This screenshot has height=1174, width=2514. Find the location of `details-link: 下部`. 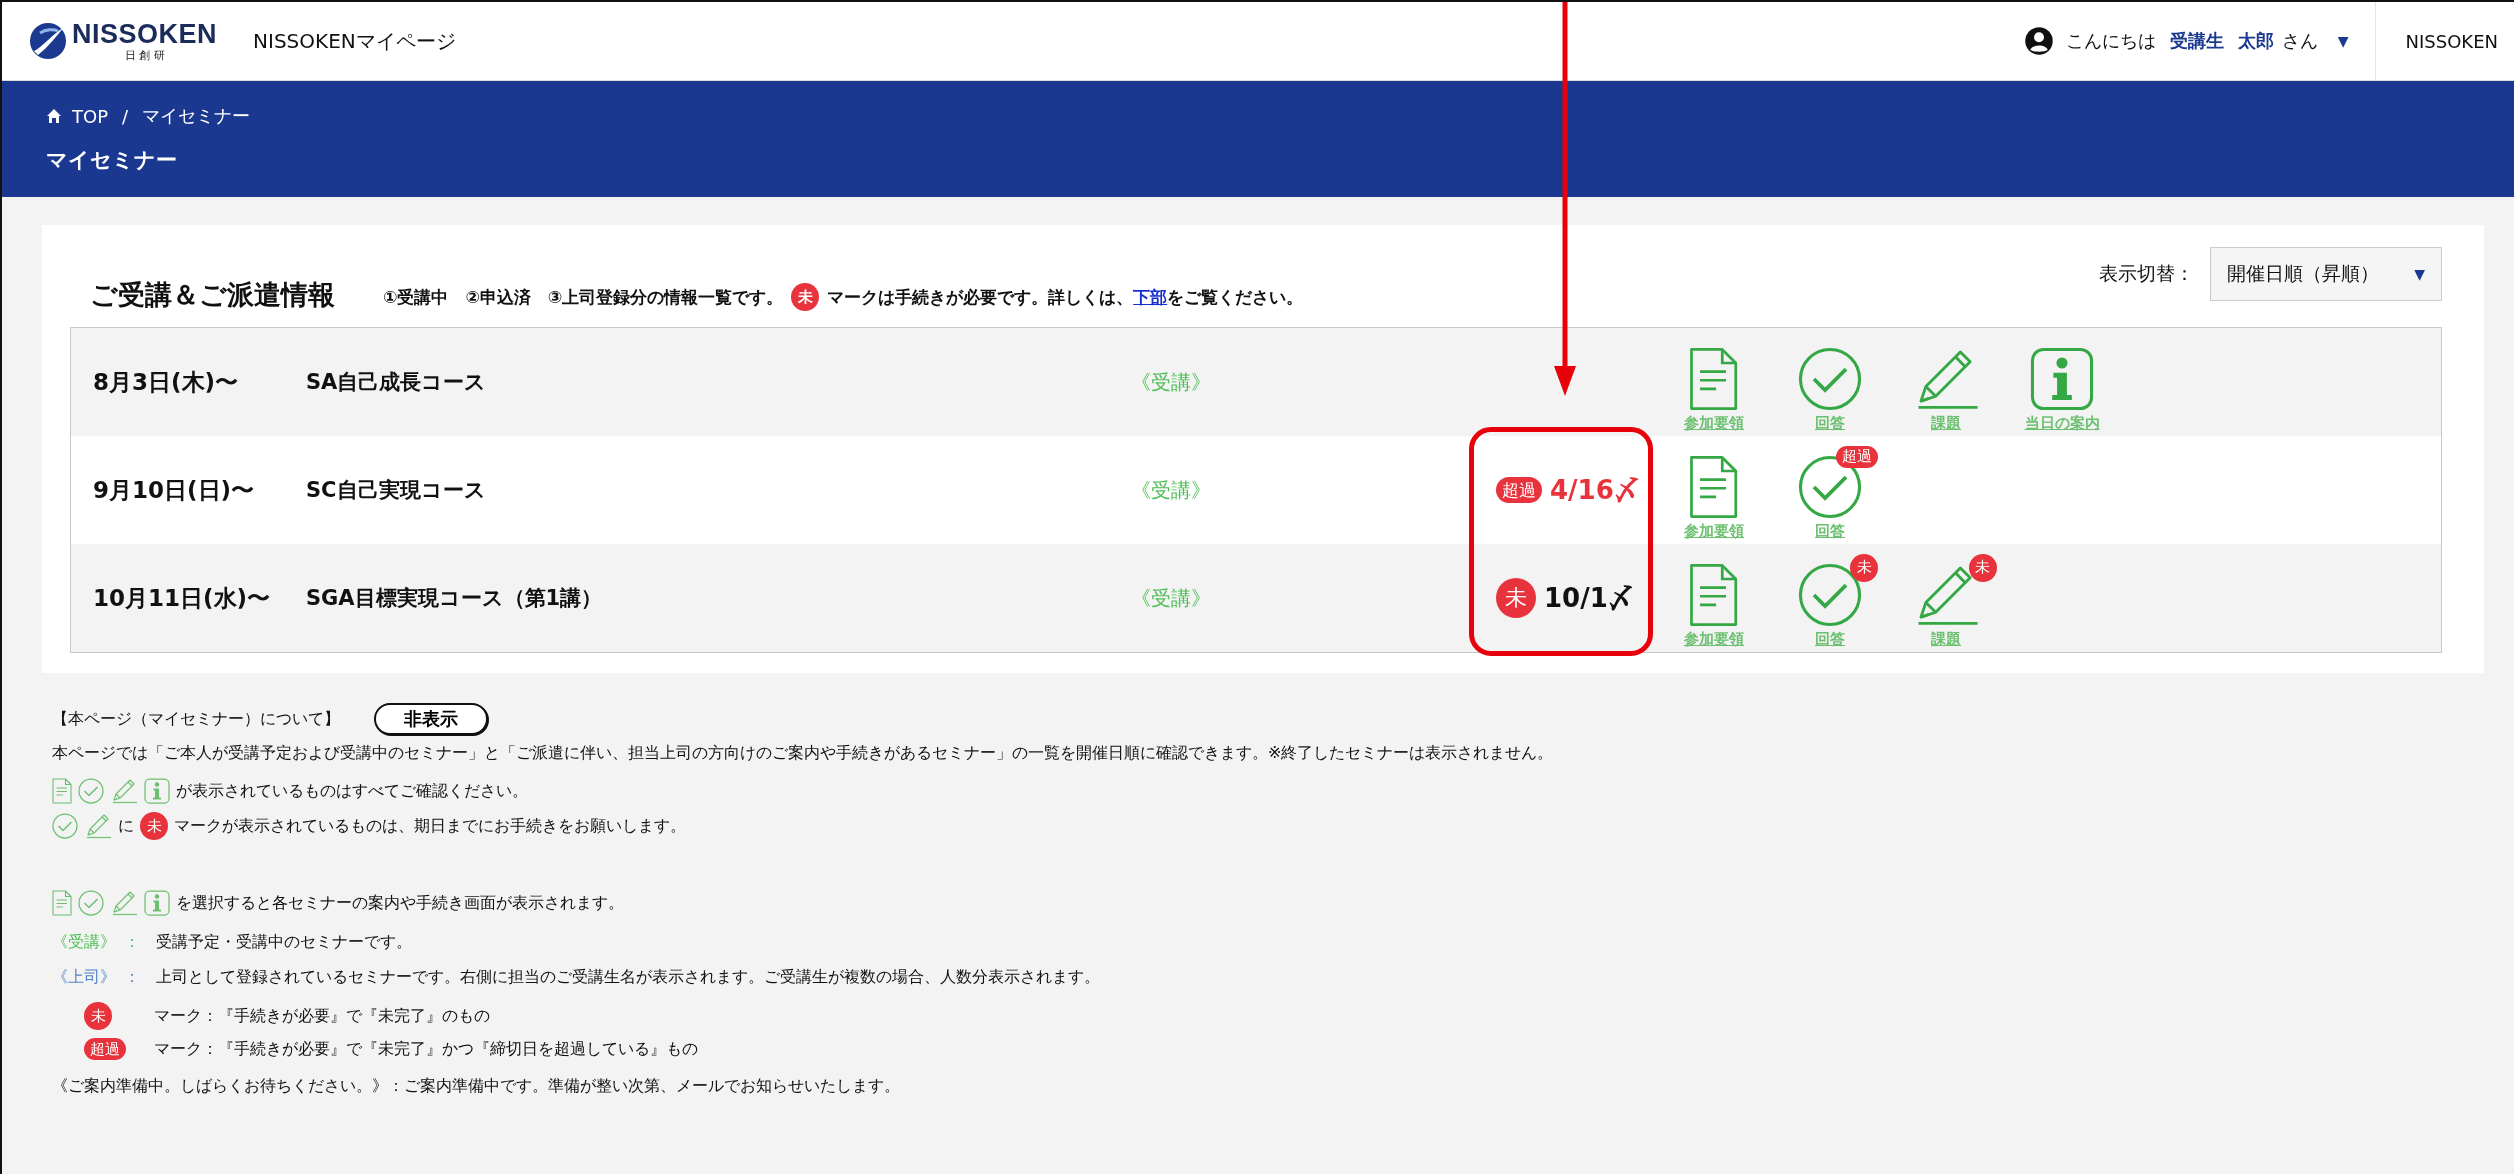

details-link: 下部 is located at coordinates (1150, 296).